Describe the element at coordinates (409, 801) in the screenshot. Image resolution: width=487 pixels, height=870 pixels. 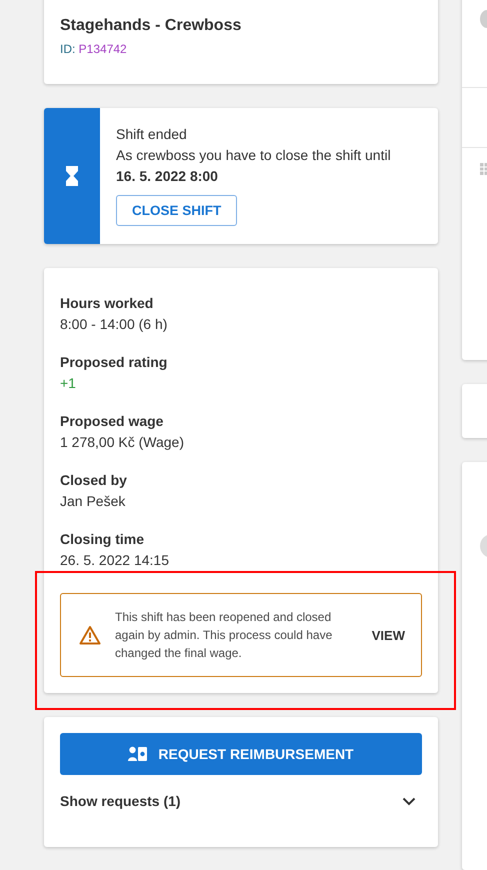
I see `chevron-down-icon` at that location.